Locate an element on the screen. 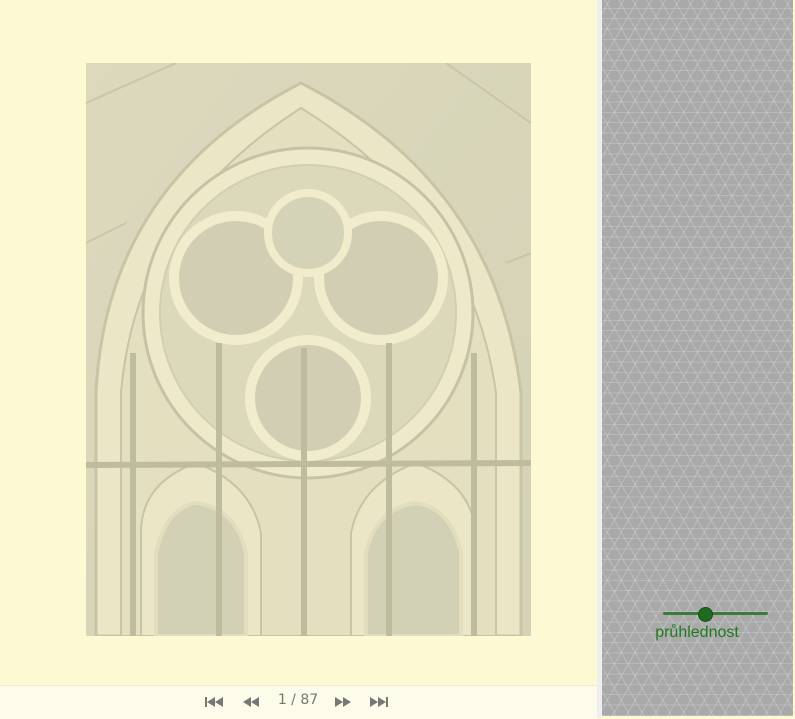  page-counter: 1 / 87 is located at coordinates (298, 700).